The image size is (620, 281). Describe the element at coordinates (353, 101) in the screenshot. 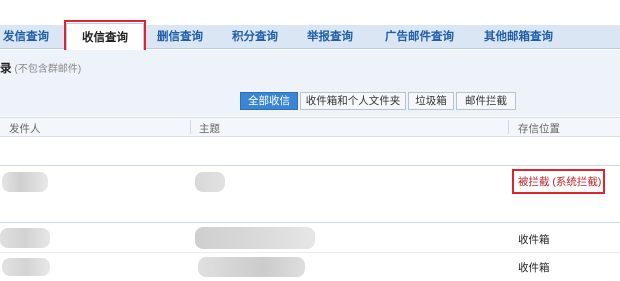

I see `filter-inbox-and-folders-button: 收件箱和个人文件夹` at that location.